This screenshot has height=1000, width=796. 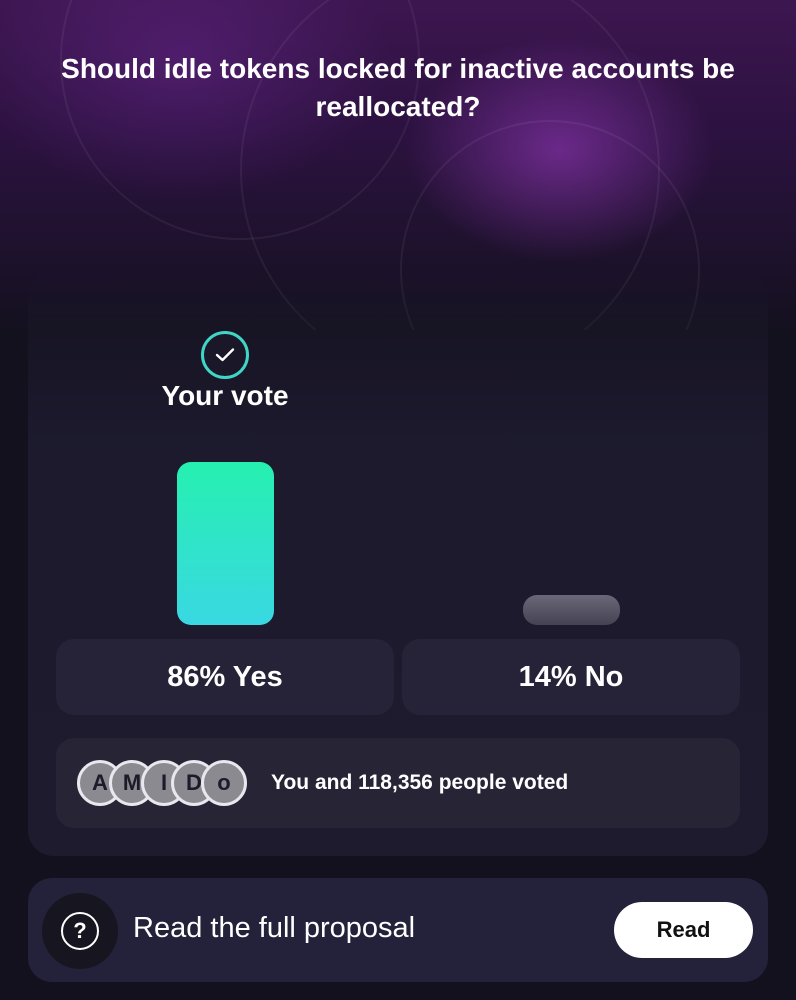 I want to click on no-option-label: 14% No, so click(x=571, y=676).